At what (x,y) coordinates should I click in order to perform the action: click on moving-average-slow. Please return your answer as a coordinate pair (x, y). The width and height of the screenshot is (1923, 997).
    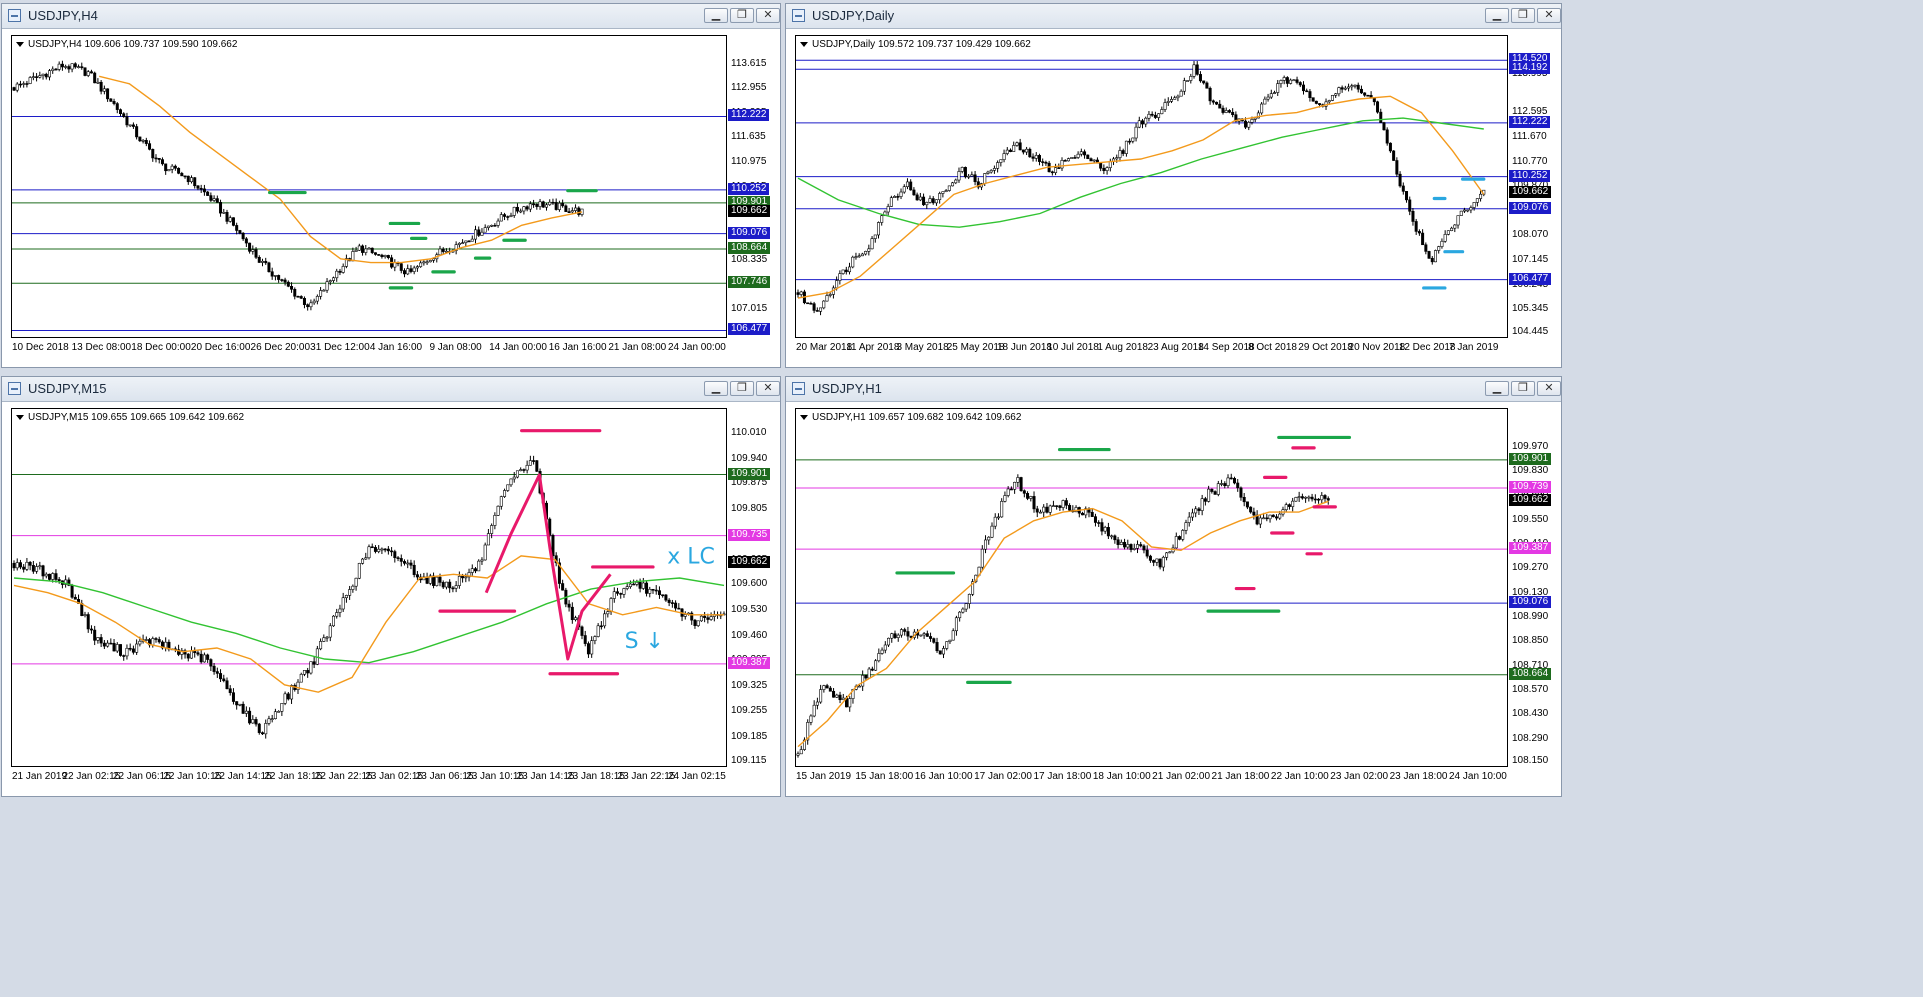
    Looking at the image, I should click on (1140, 172).